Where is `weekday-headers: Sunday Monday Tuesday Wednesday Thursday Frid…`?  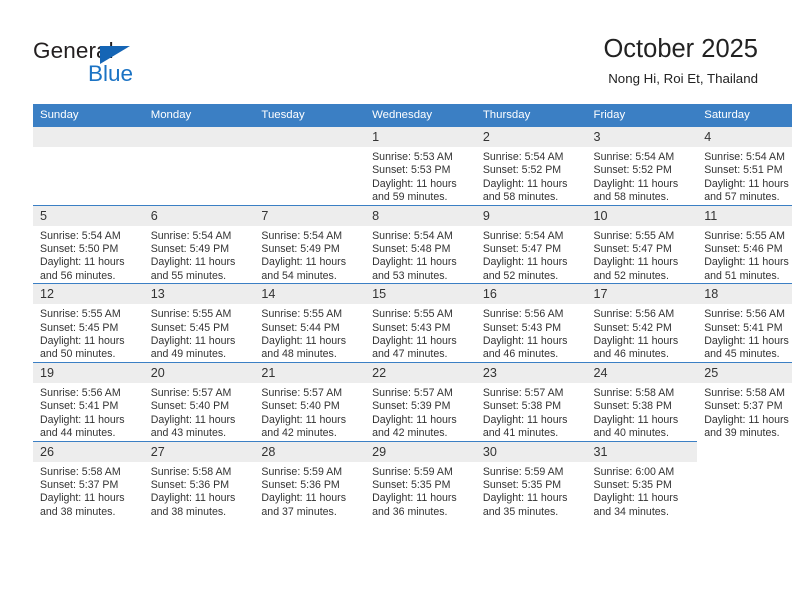 weekday-headers: Sunday Monday Tuesday Wednesday Thursday Frid… is located at coordinates (412, 115).